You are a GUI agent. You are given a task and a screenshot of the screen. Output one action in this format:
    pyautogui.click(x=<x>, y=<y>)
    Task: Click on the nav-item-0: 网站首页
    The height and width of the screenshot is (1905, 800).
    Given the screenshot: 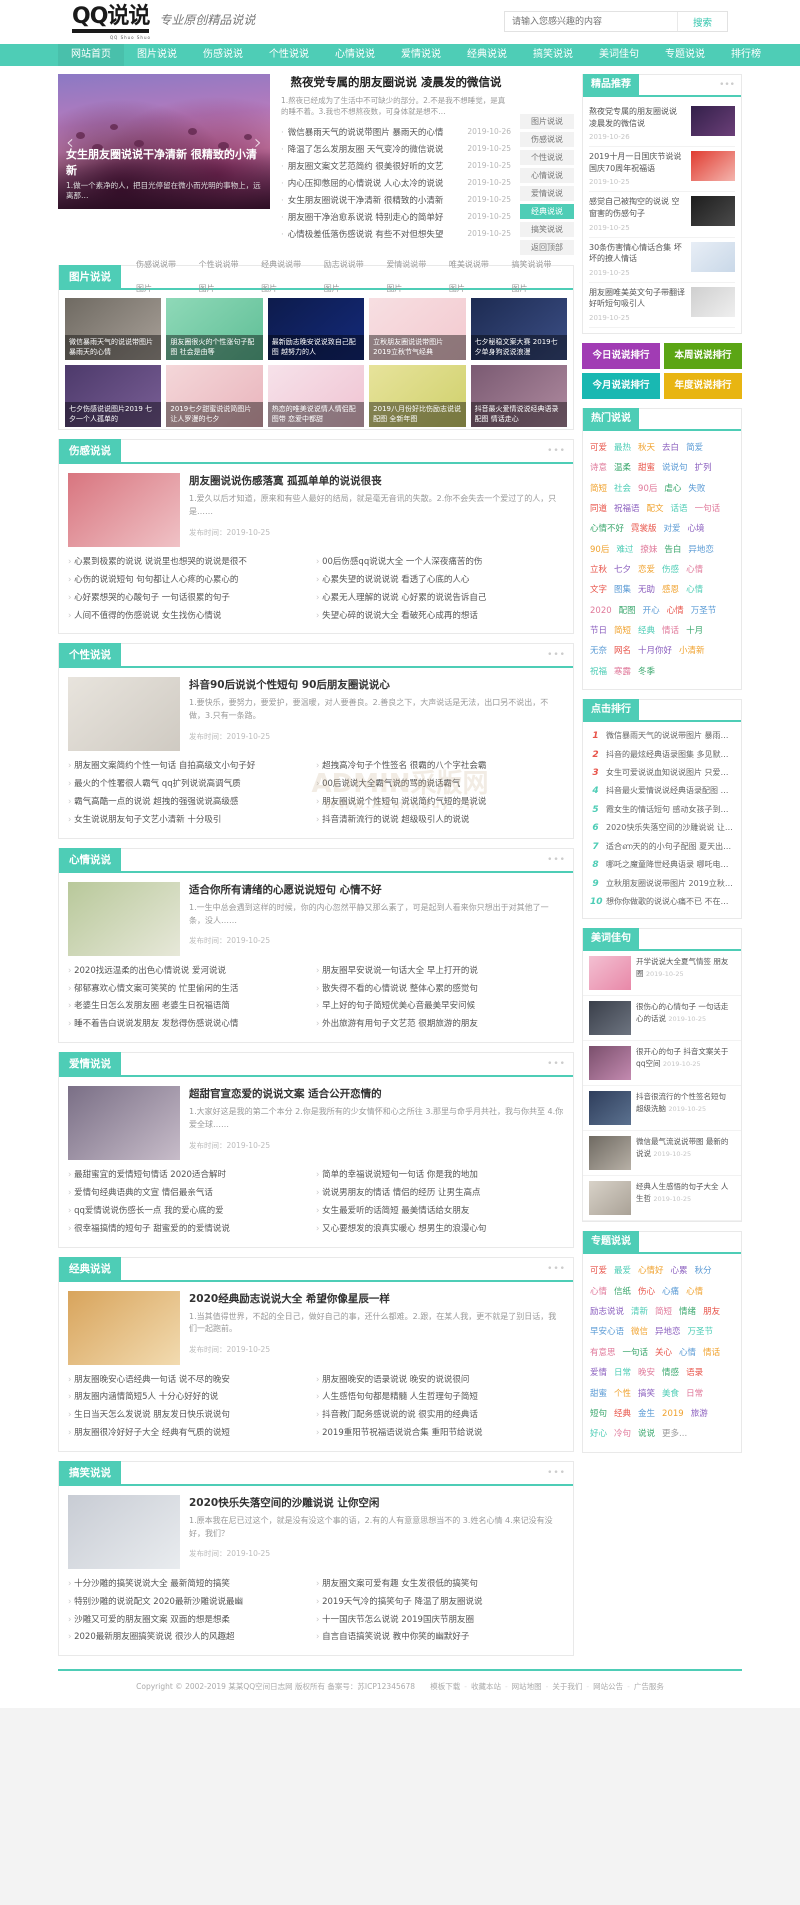 What is the action you would take?
    pyautogui.click(x=91, y=55)
    